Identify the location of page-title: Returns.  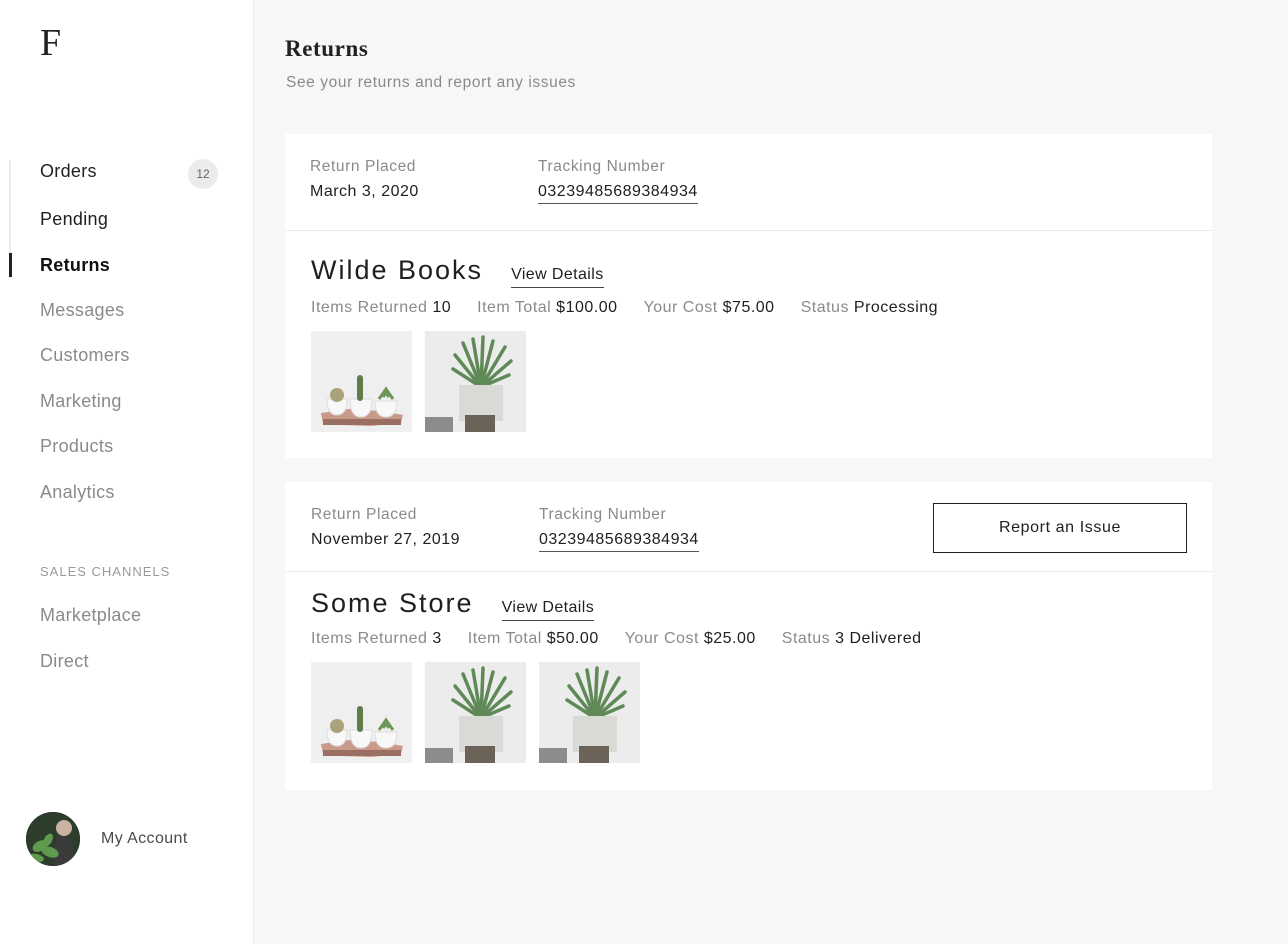
(327, 48).